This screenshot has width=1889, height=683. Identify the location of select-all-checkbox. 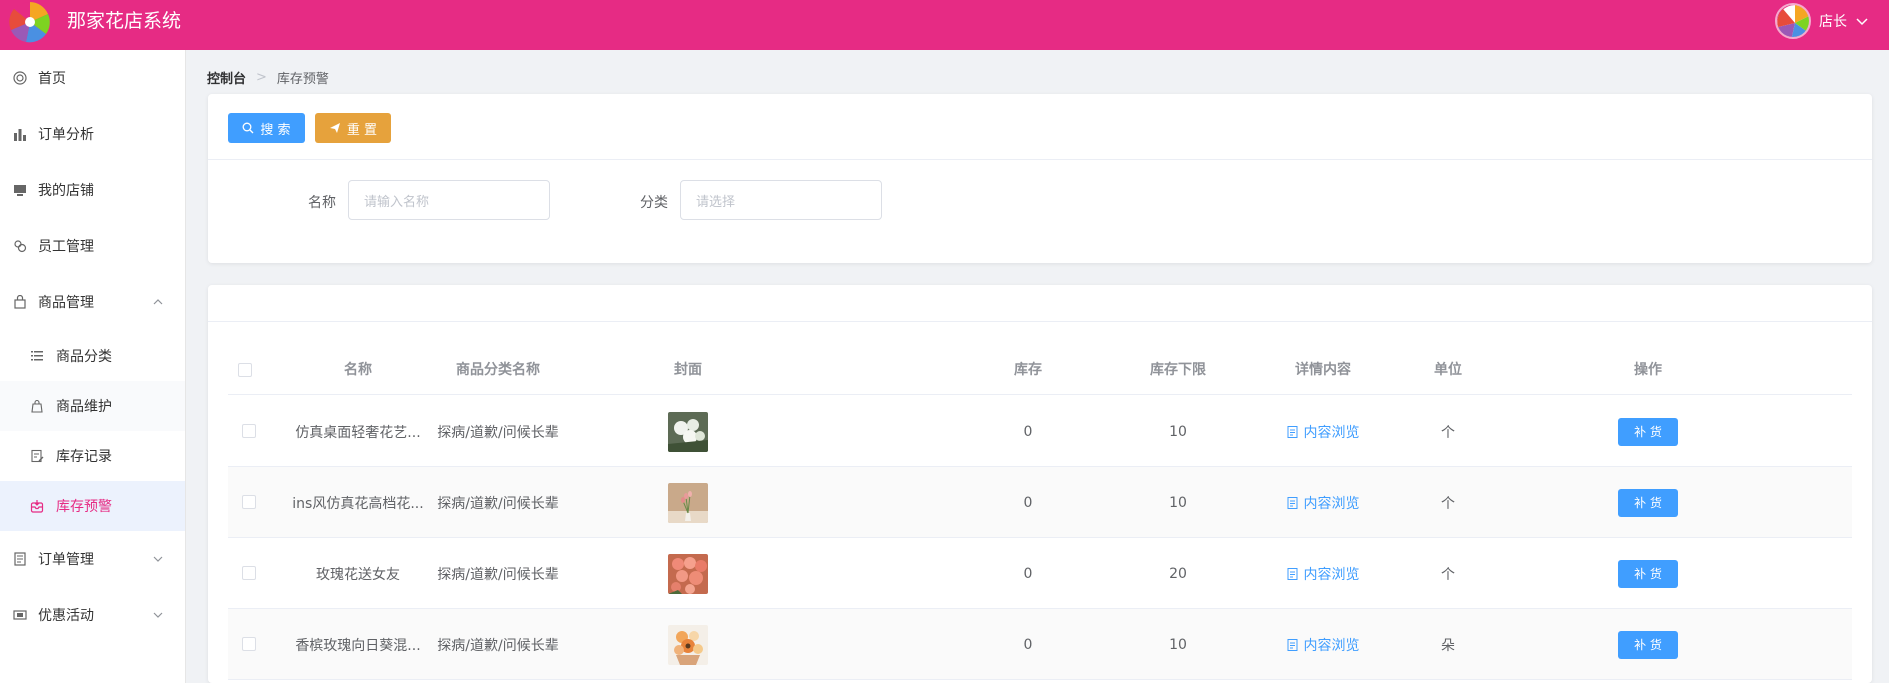
(245, 370).